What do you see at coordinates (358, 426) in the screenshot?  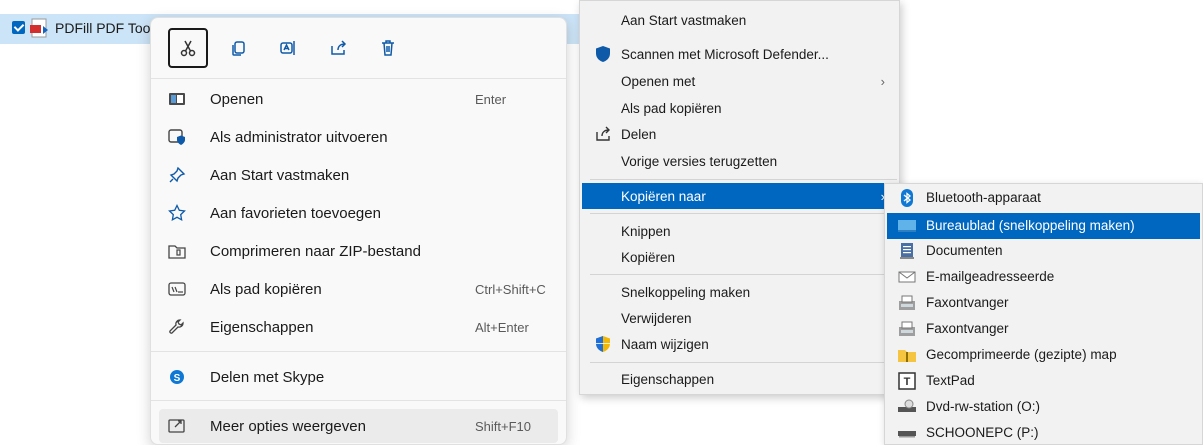 I see `menu-item-more-options: Meer opties weergeven Shift+F10` at bounding box center [358, 426].